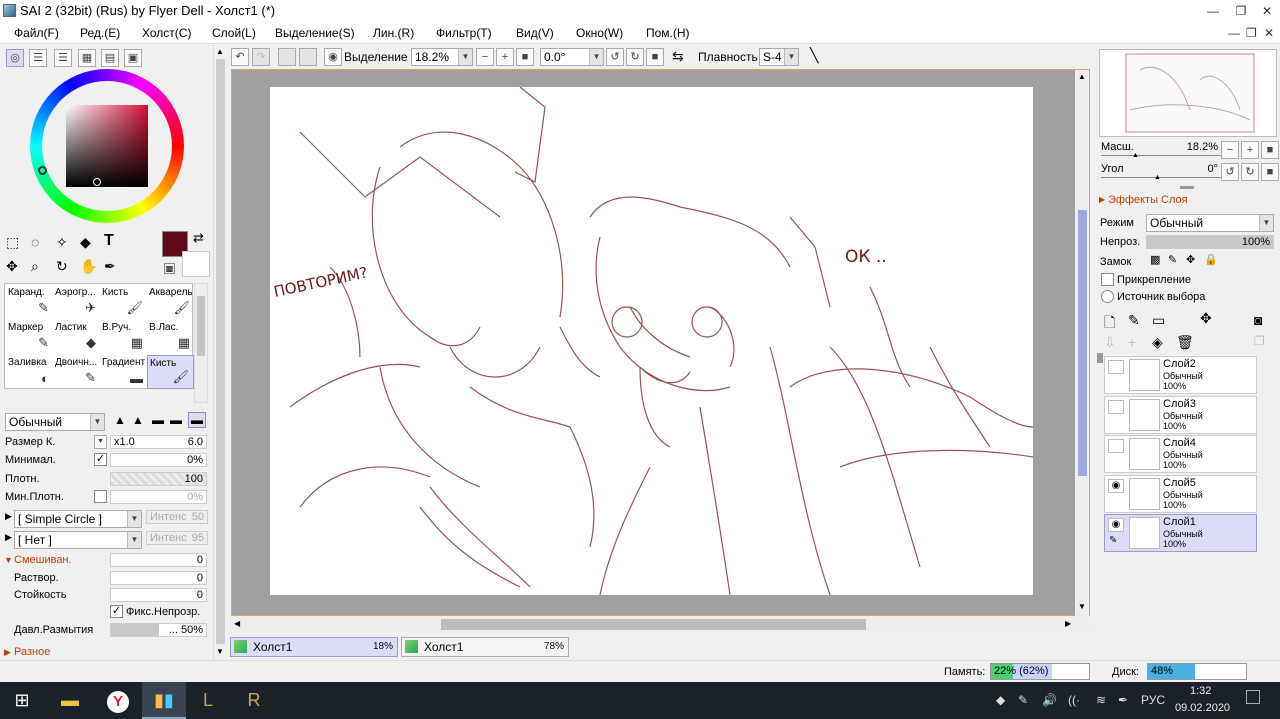 The height and width of the screenshot is (719, 1280). Describe the element at coordinates (315, 33) in the screenshot. I see `menu-selection: Выделение(S)` at that location.